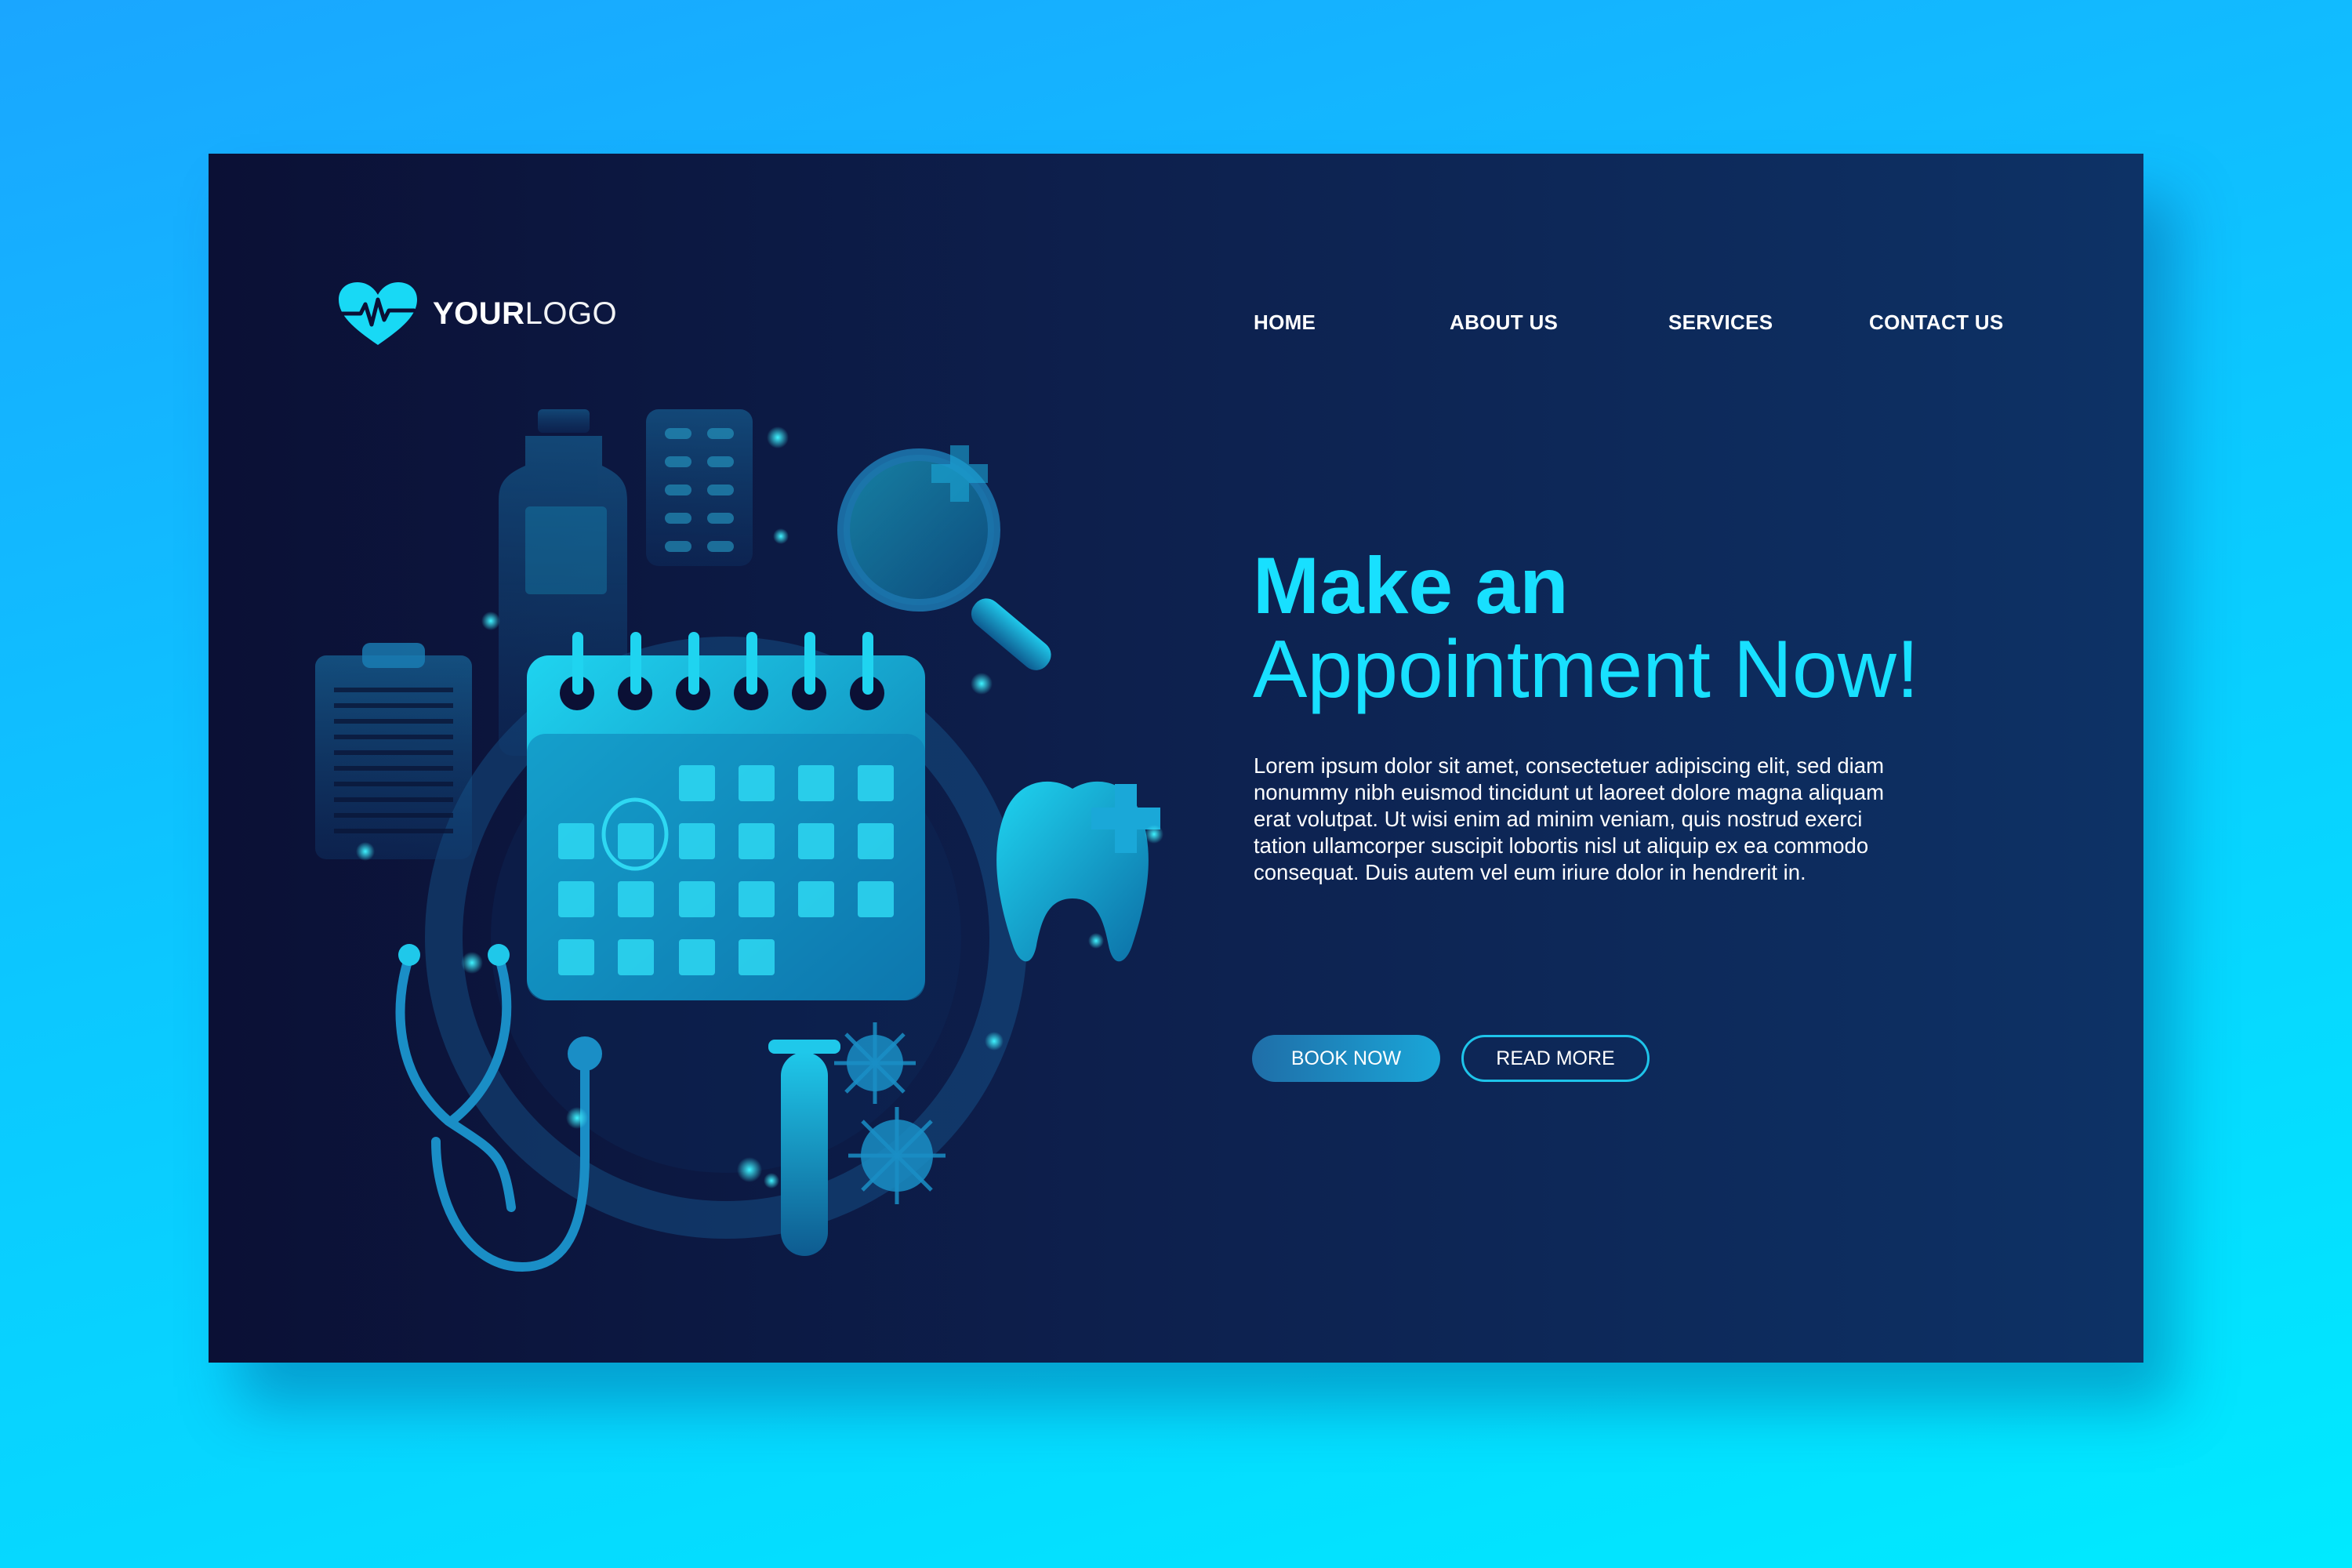  What do you see at coordinates (1936, 322) in the screenshot?
I see `nav-item-contact-us: CONTACT US` at bounding box center [1936, 322].